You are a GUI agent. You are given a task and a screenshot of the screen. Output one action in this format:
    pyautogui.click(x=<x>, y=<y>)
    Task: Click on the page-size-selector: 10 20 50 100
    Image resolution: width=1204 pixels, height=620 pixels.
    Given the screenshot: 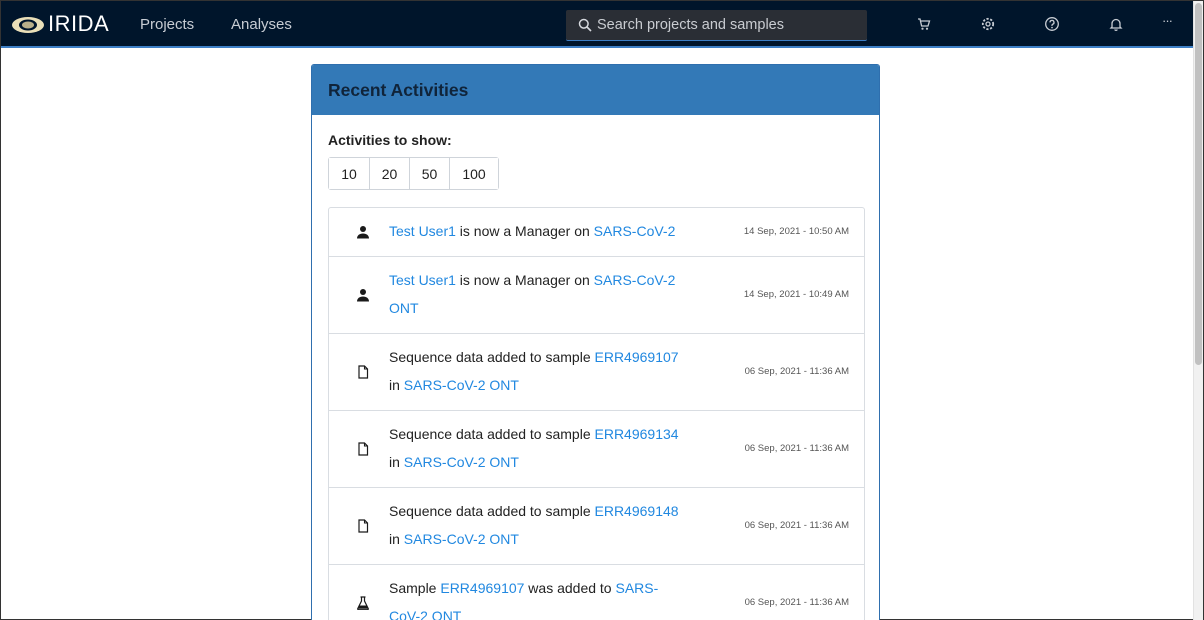 What is the action you would take?
    pyautogui.click(x=413, y=173)
    